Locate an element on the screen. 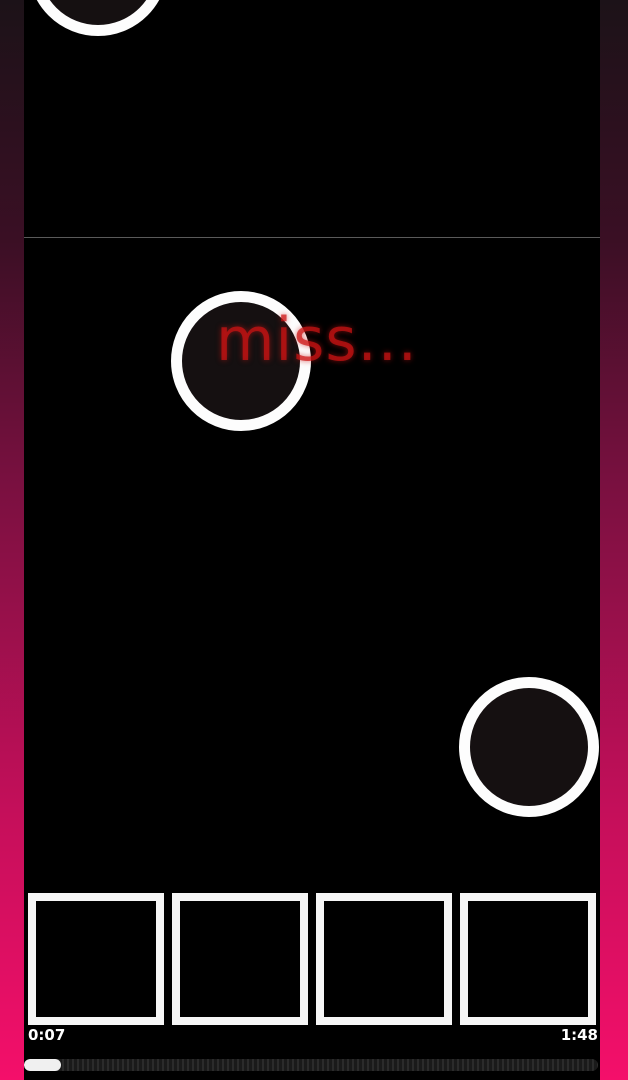  elapsed-time: 0:07 is located at coordinates (47, 1035).